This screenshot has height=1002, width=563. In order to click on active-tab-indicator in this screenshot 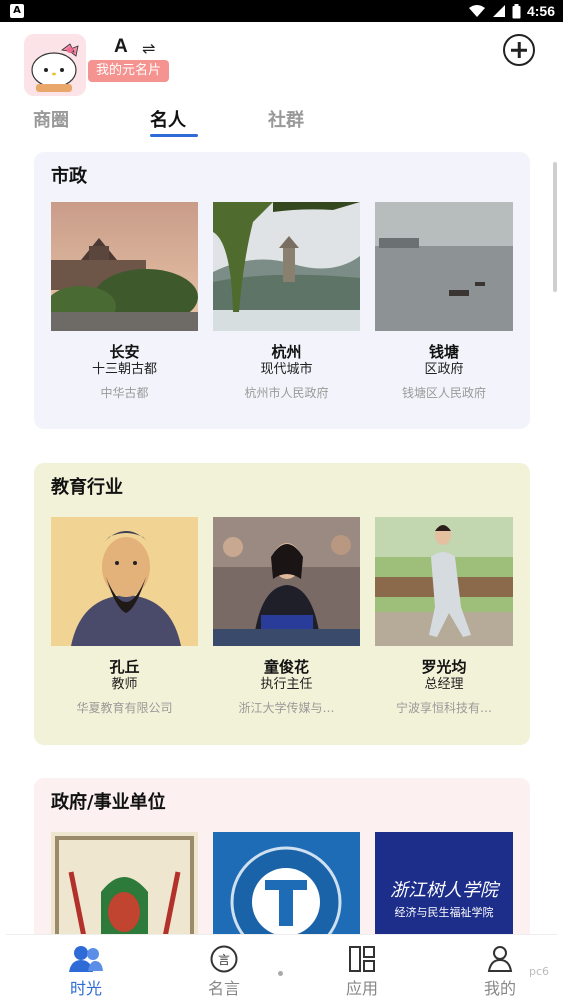, I will do `click(174, 135)`.